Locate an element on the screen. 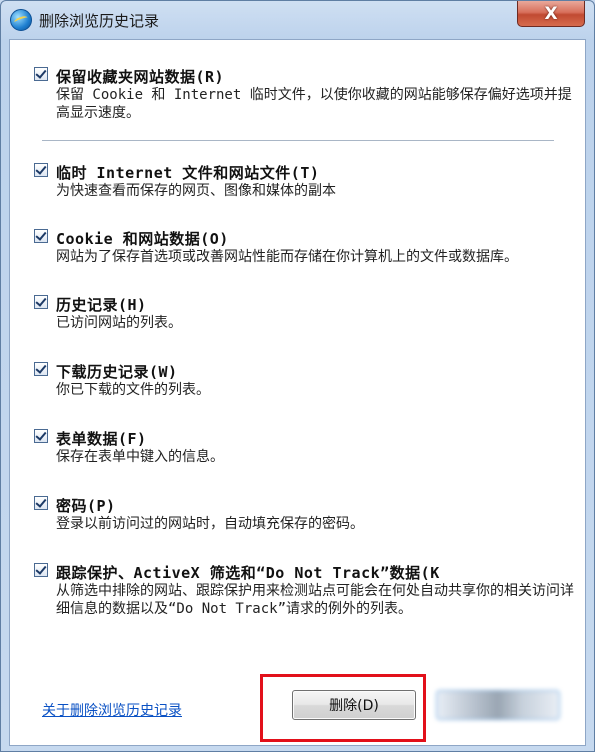 The image size is (595, 752). option-description: 你已下载的文件的列表。 is located at coordinates (133, 390).